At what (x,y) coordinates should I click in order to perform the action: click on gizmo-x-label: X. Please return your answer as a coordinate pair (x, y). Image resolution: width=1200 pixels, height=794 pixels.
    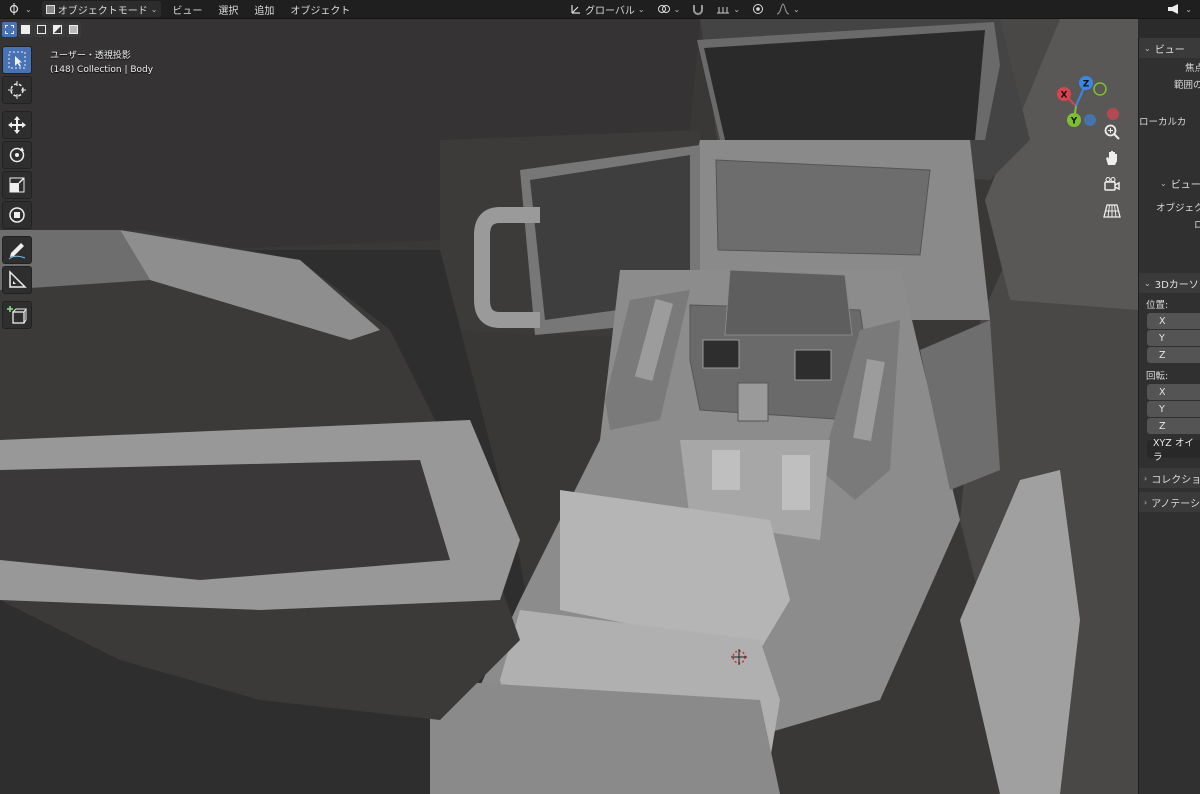
    Looking at the image, I should click on (1064, 96).